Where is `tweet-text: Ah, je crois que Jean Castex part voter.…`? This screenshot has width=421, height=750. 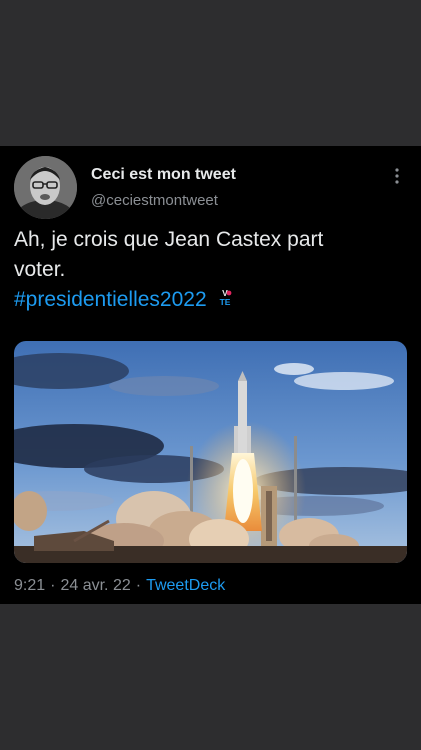 tweet-text: Ah, je crois que Jean Castex part voter.… is located at coordinates (211, 270).